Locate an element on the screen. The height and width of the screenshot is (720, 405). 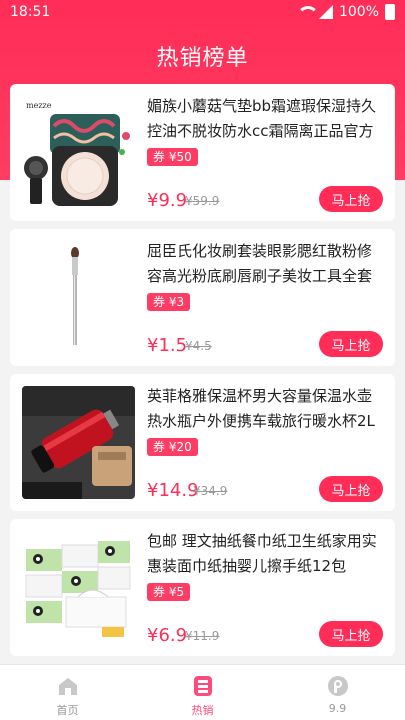
tissue-image is located at coordinates (78, 587).